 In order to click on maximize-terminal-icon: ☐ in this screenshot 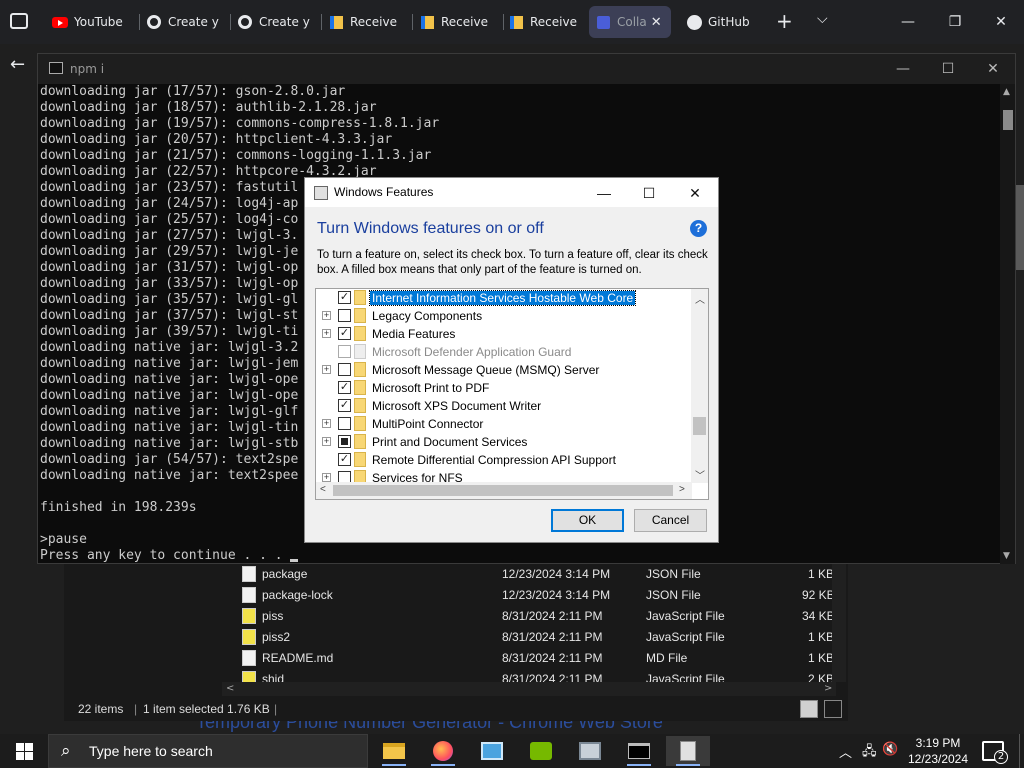, I will do `click(948, 69)`.